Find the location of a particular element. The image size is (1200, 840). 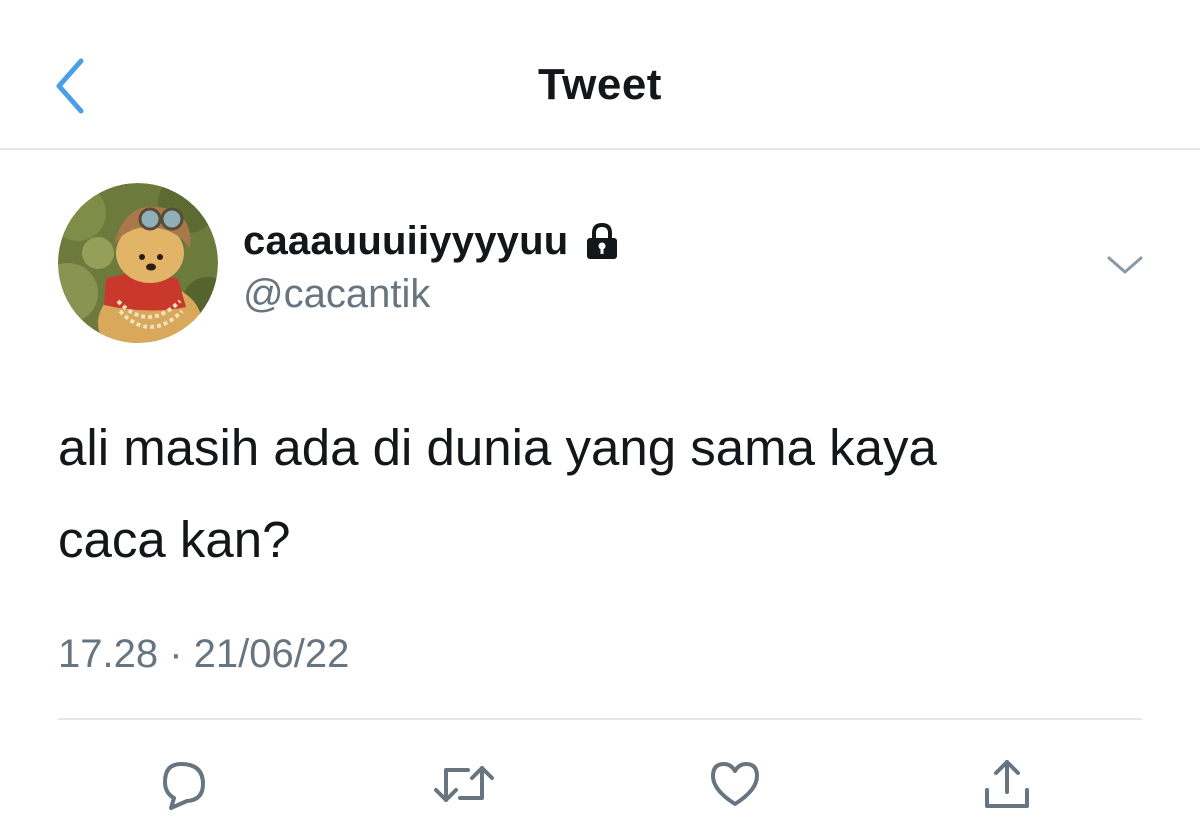

share-button is located at coordinates (1007, 784).